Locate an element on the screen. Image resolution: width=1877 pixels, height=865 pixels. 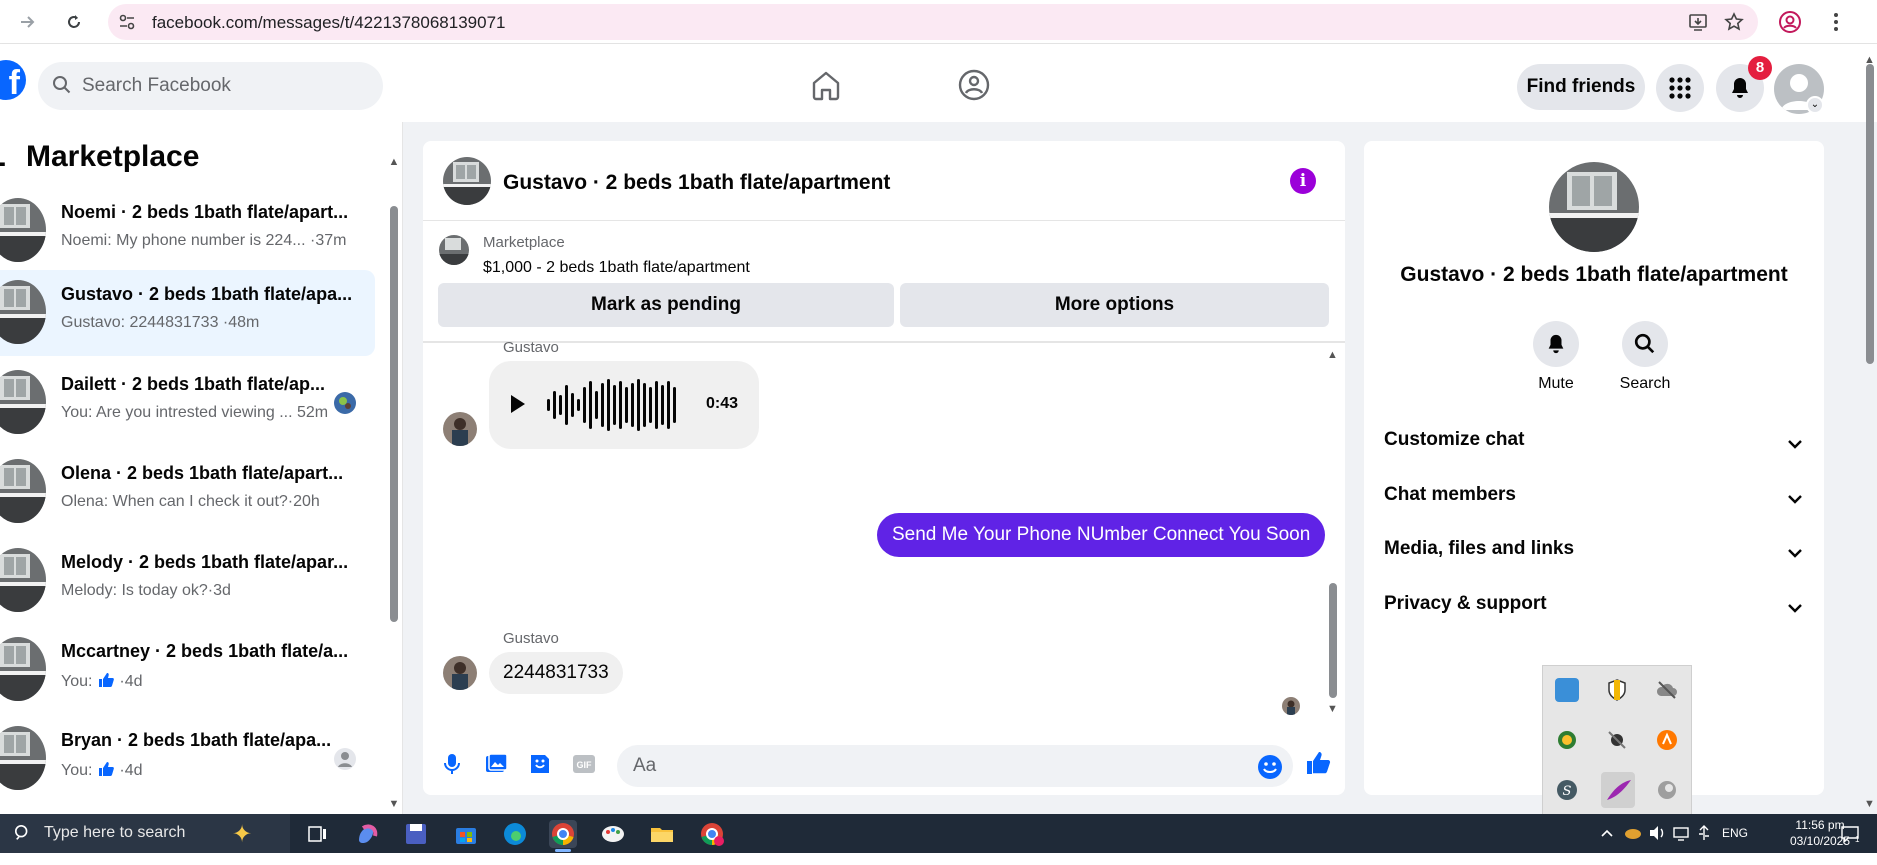
back-arrow-icon: ‑ is located at coordinates (3, 163).